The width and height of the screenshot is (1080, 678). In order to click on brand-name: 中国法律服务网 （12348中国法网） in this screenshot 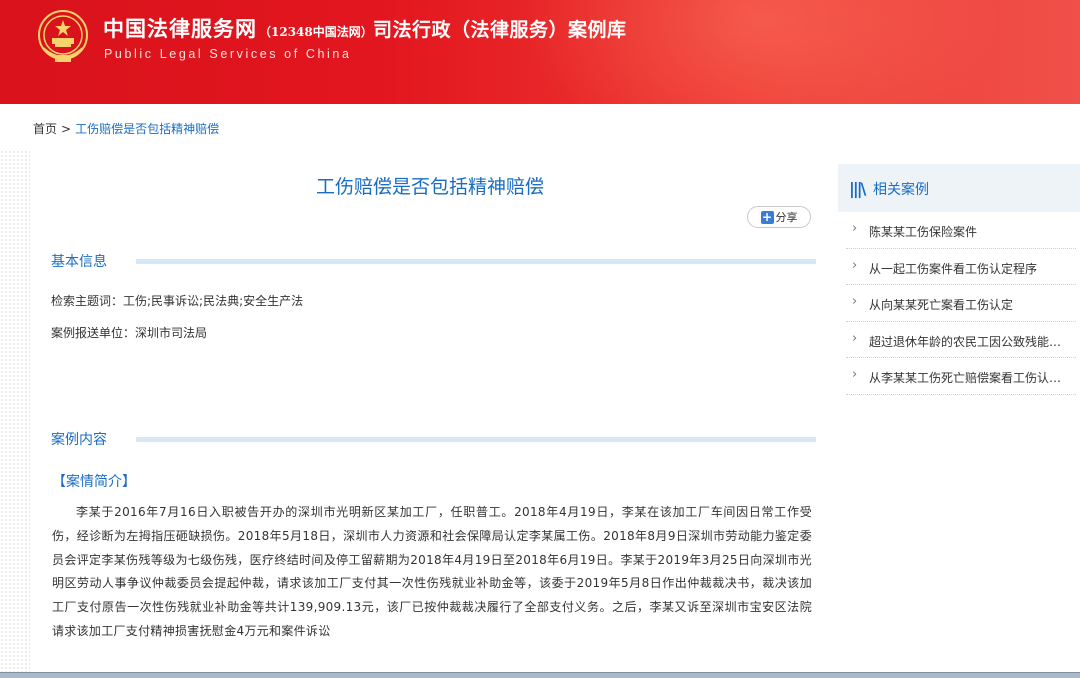, I will do `click(238, 28)`.